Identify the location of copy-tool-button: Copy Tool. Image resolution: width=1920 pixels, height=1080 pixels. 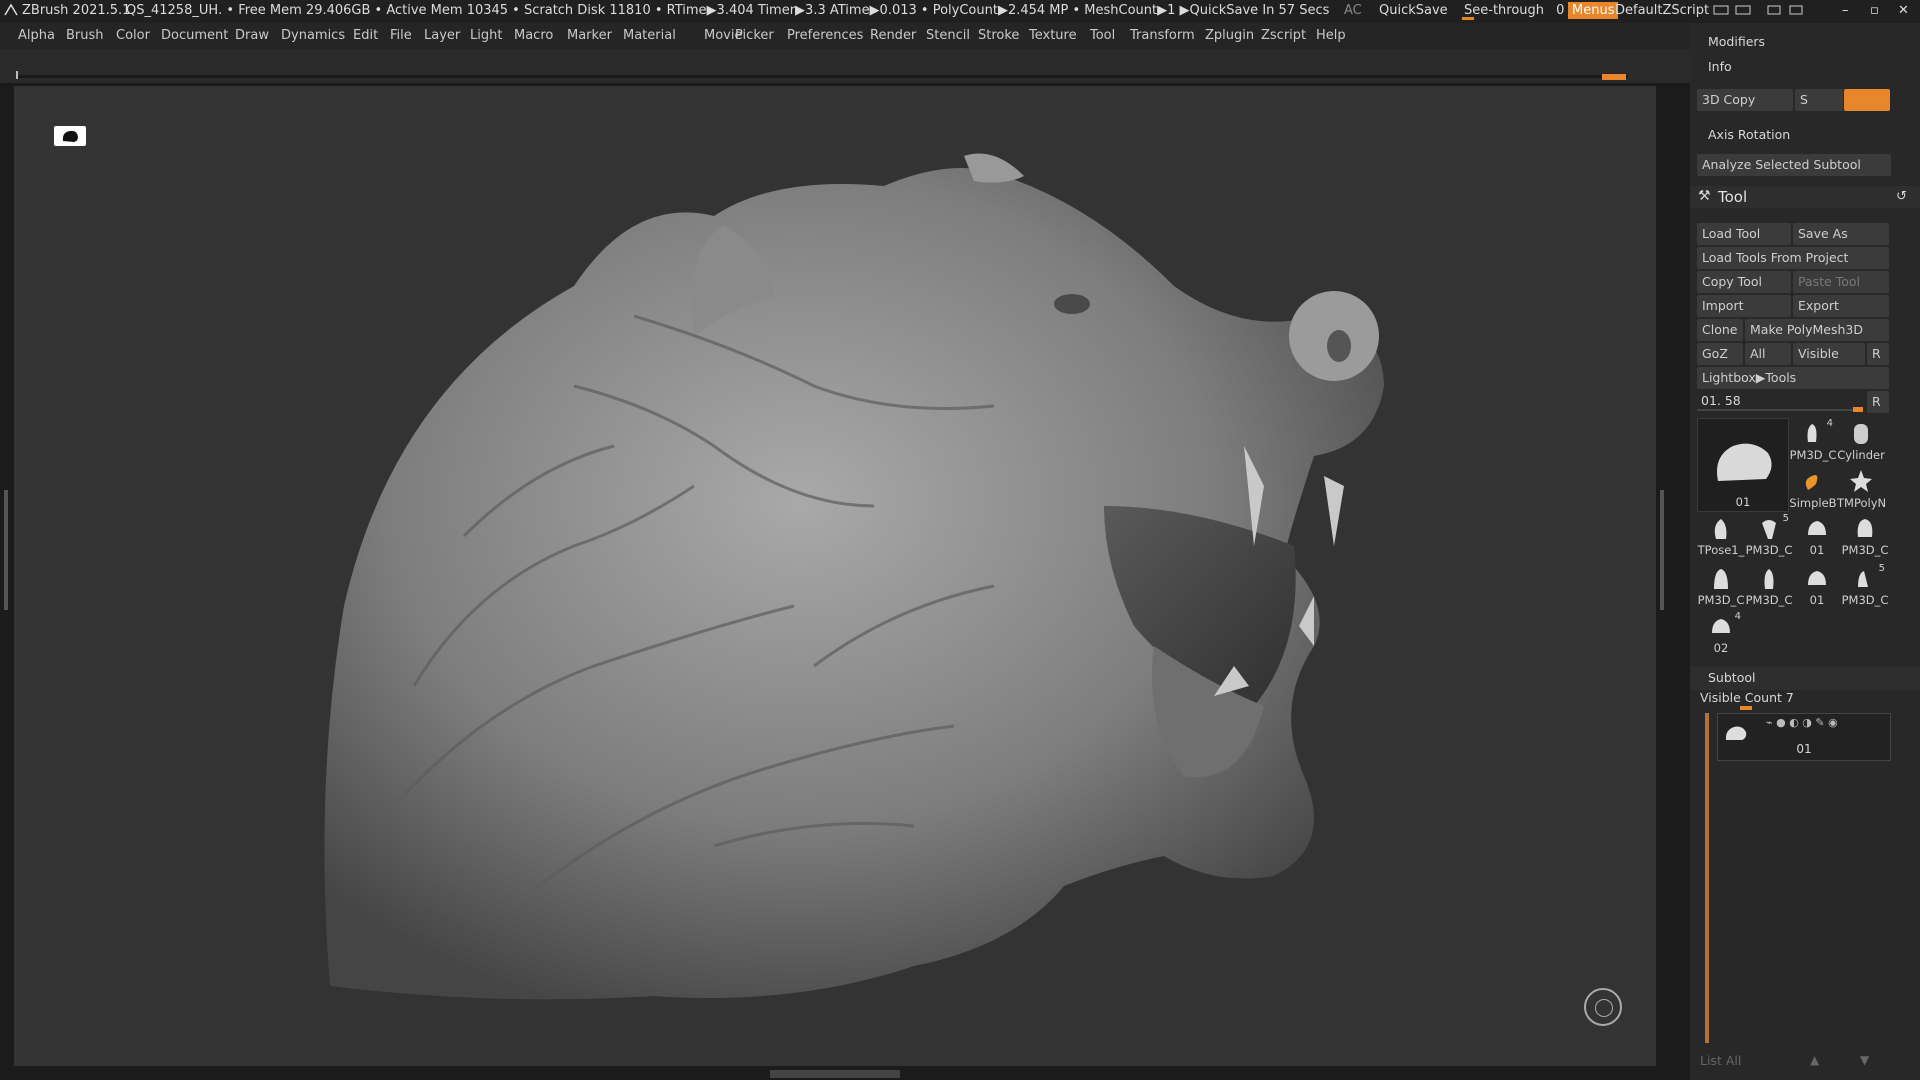
(1744, 282).